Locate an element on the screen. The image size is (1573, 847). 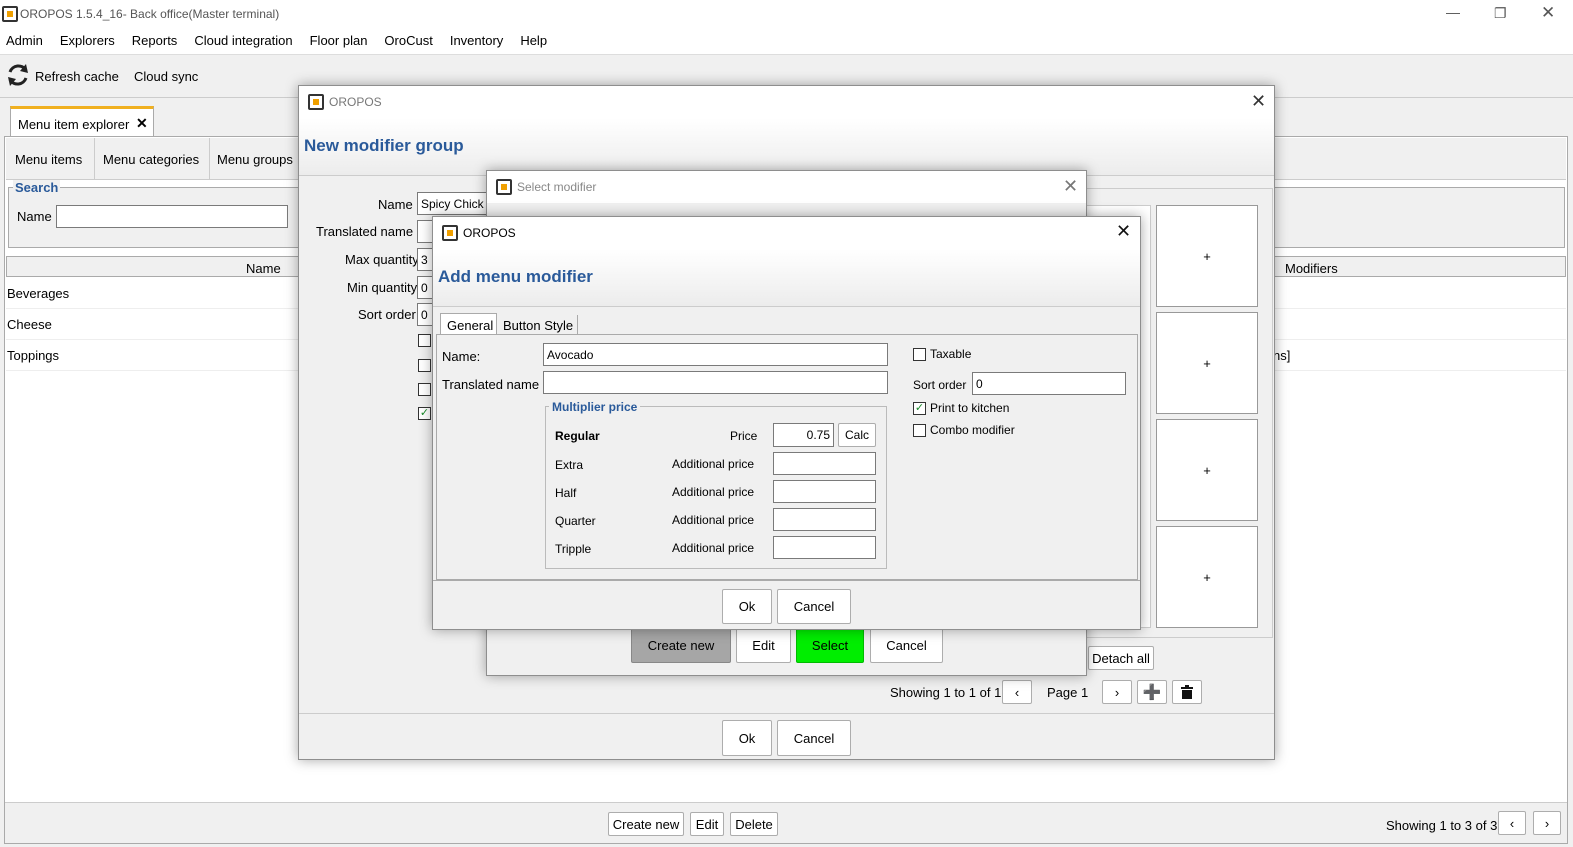
combo-modifier-label: Combo modifier is located at coordinates (972, 430).